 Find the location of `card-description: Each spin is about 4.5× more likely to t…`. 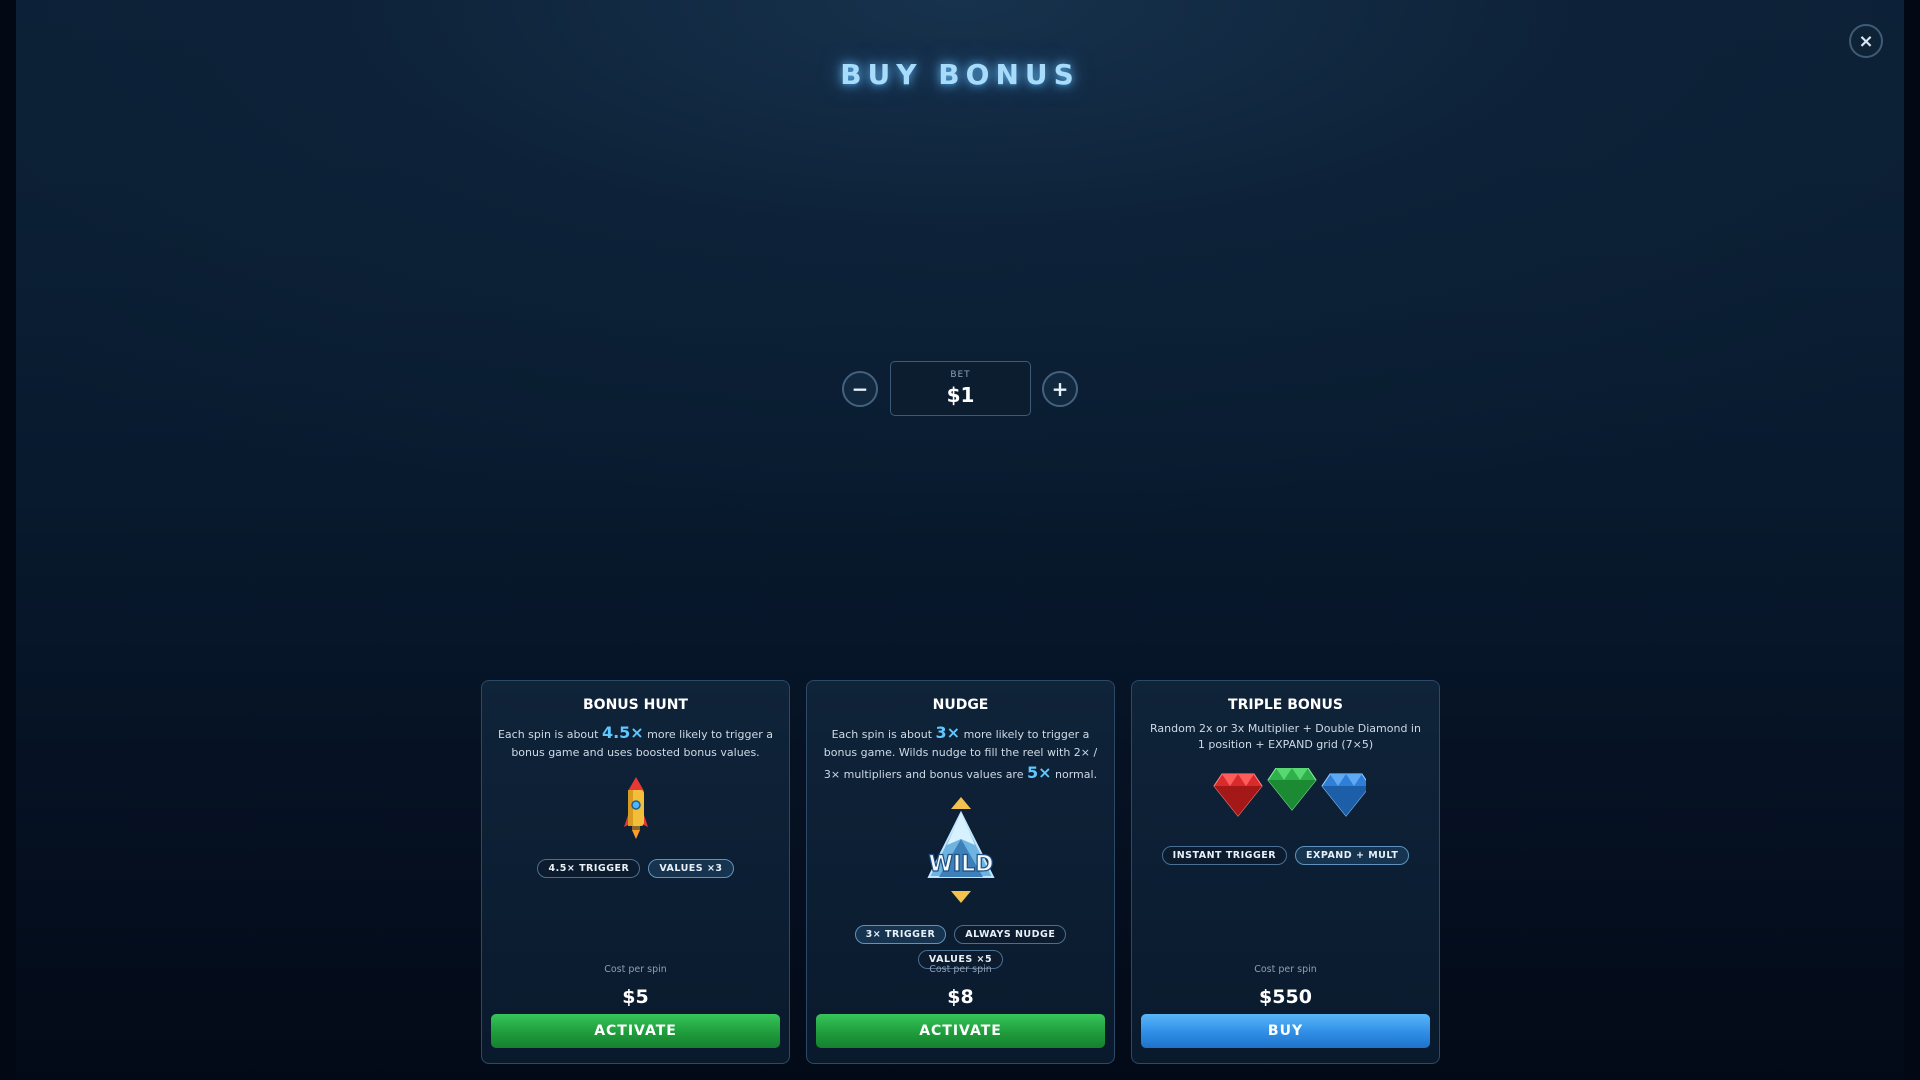

card-description: Each spin is about 4.5× more likely to t… is located at coordinates (635, 741).